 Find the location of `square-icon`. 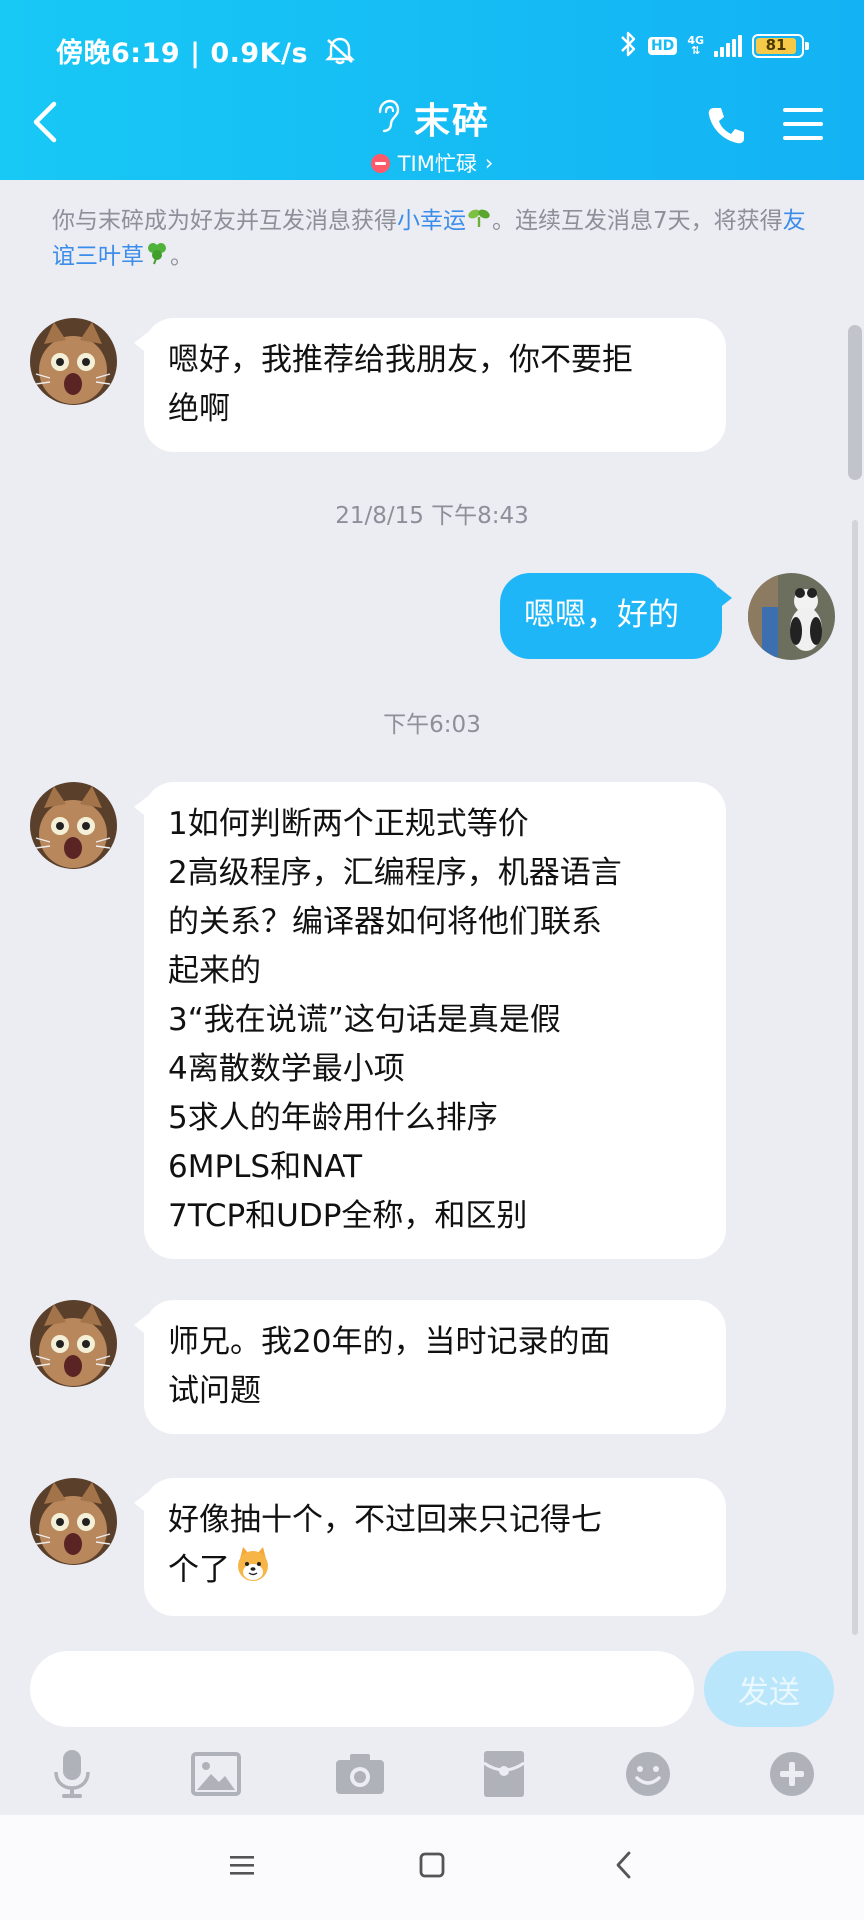

square-icon is located at coordinates (432, 1867).